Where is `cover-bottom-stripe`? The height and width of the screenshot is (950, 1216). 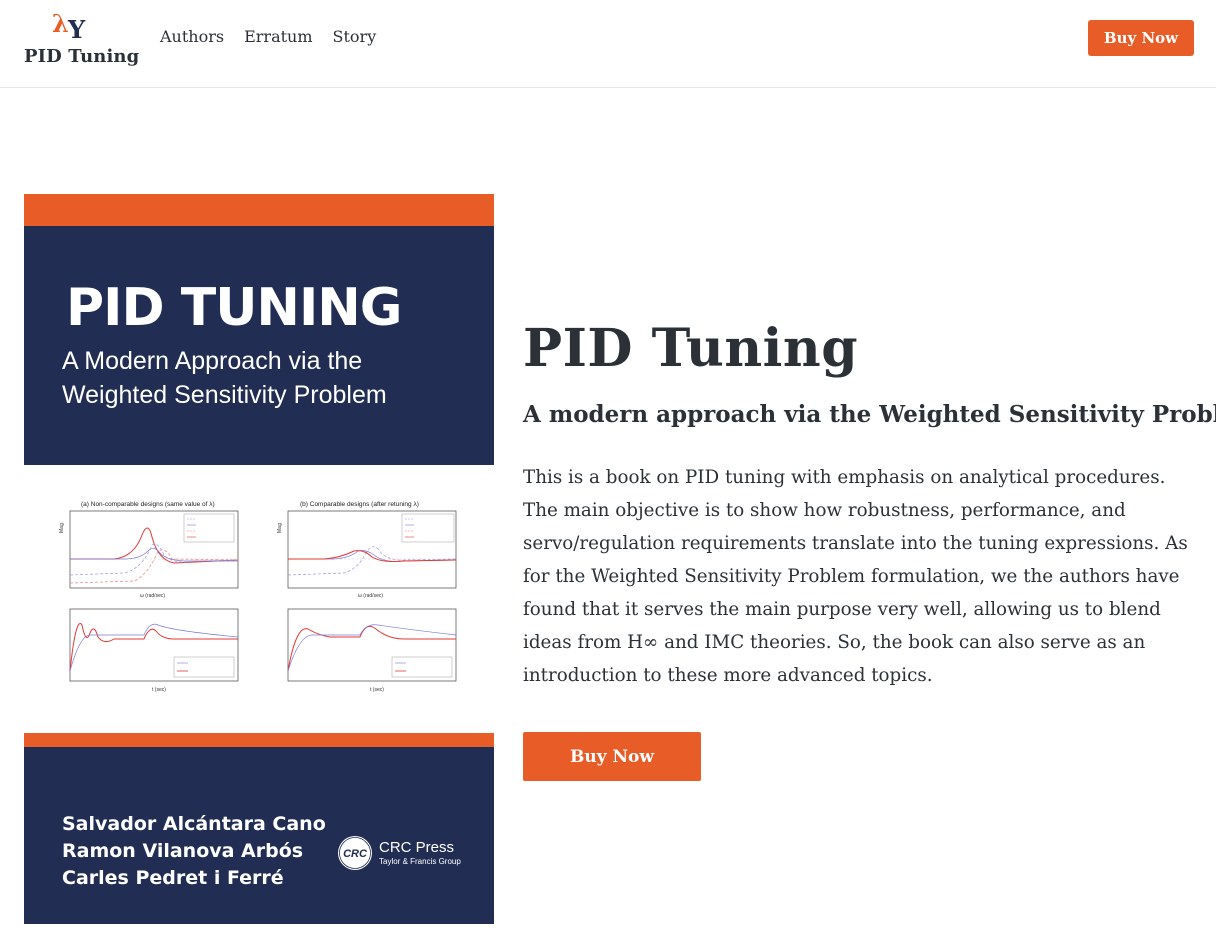 cover-bottom-stripe is located at coordinates (259, 740).